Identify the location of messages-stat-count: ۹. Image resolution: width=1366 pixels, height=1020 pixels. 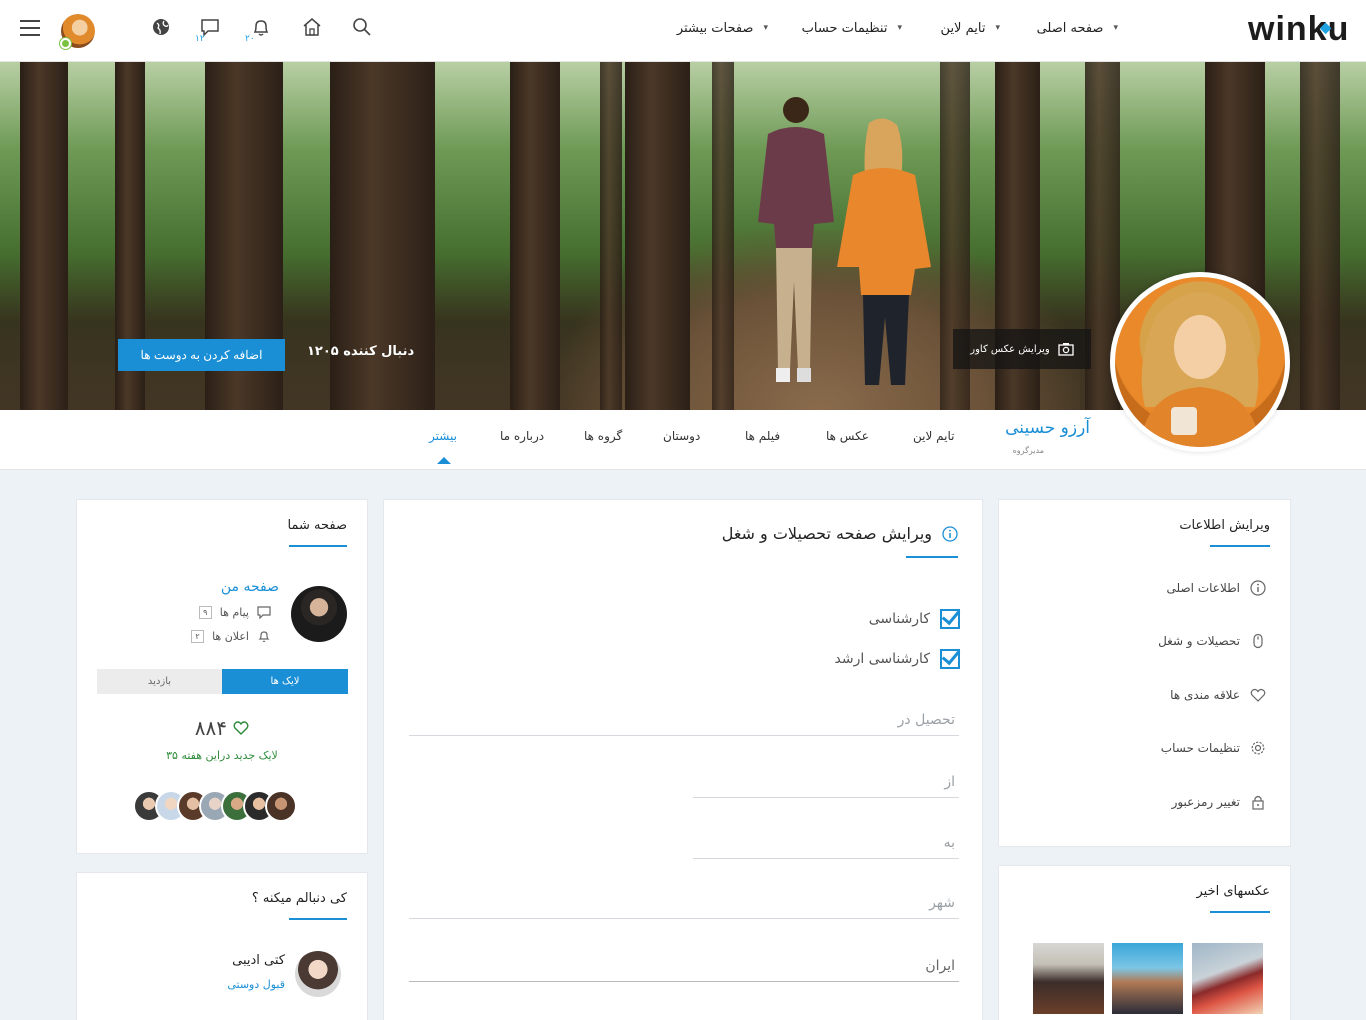
(205, 612).